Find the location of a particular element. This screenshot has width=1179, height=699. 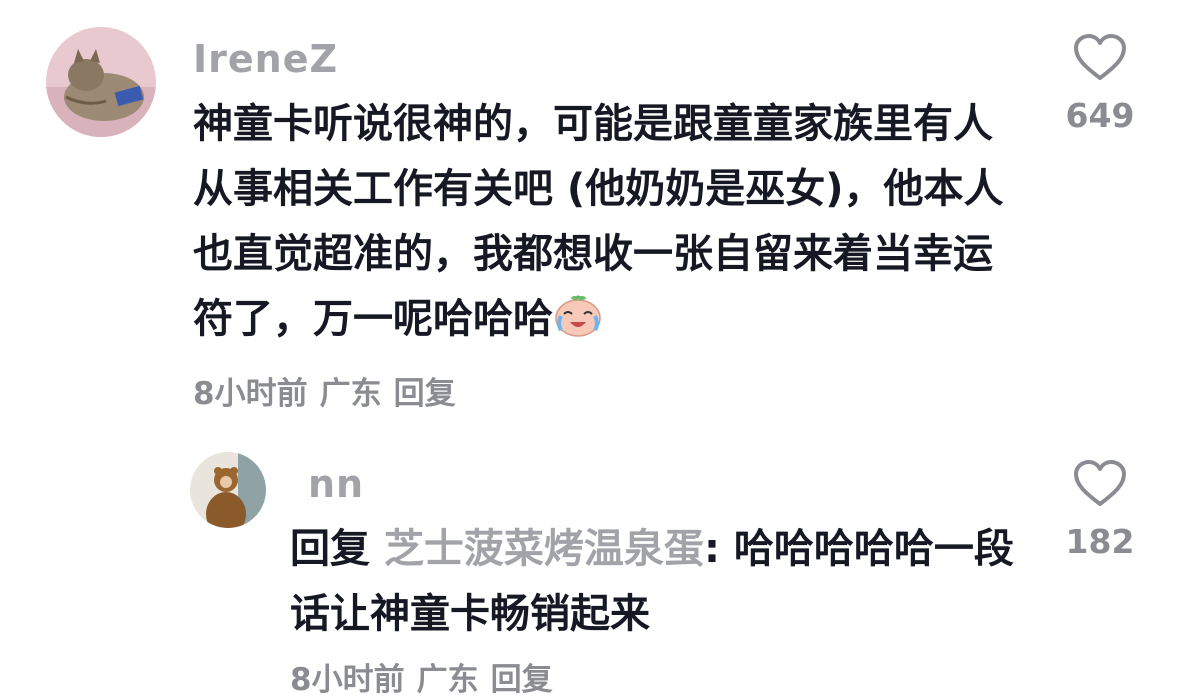

like-count: 649 is located at coordinates (1100, 115).